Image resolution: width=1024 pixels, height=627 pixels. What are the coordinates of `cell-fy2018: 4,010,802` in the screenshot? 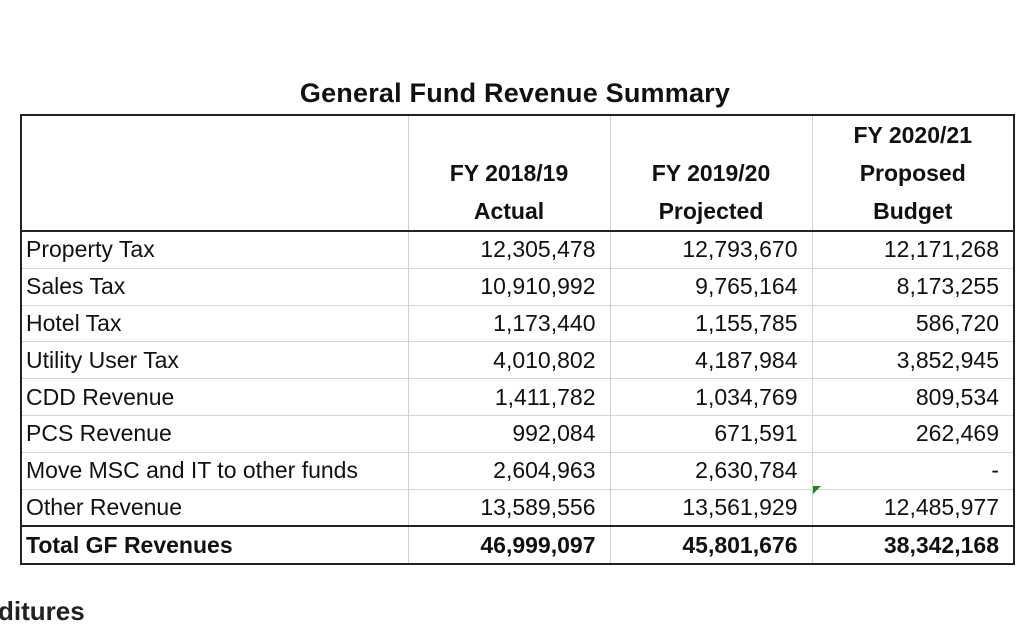 It's located at (509, 360).